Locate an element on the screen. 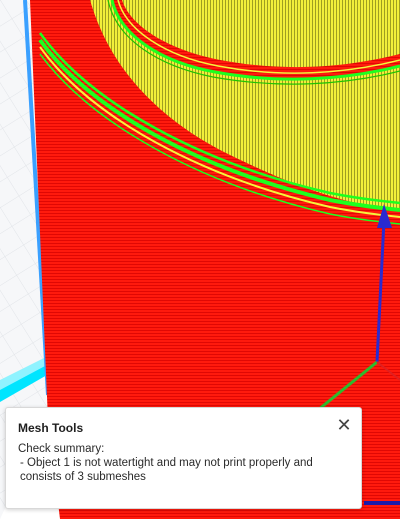 Image resolution: width=400 pixels, height=519 pixels. message-title: Mesh Tools is located at coordinates (51, 428).